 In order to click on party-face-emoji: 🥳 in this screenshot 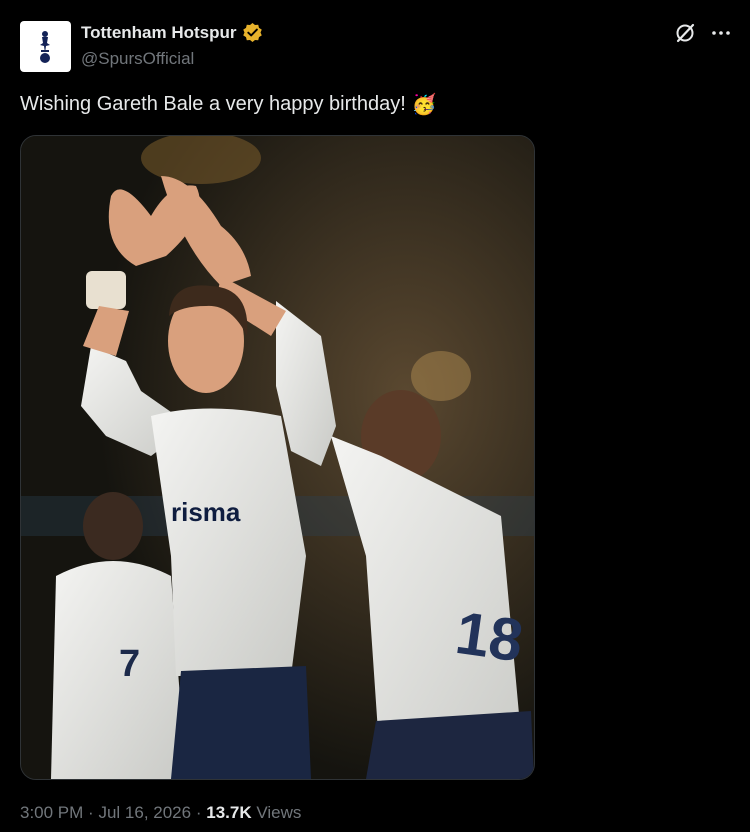, I will do `click(424, 105)`.